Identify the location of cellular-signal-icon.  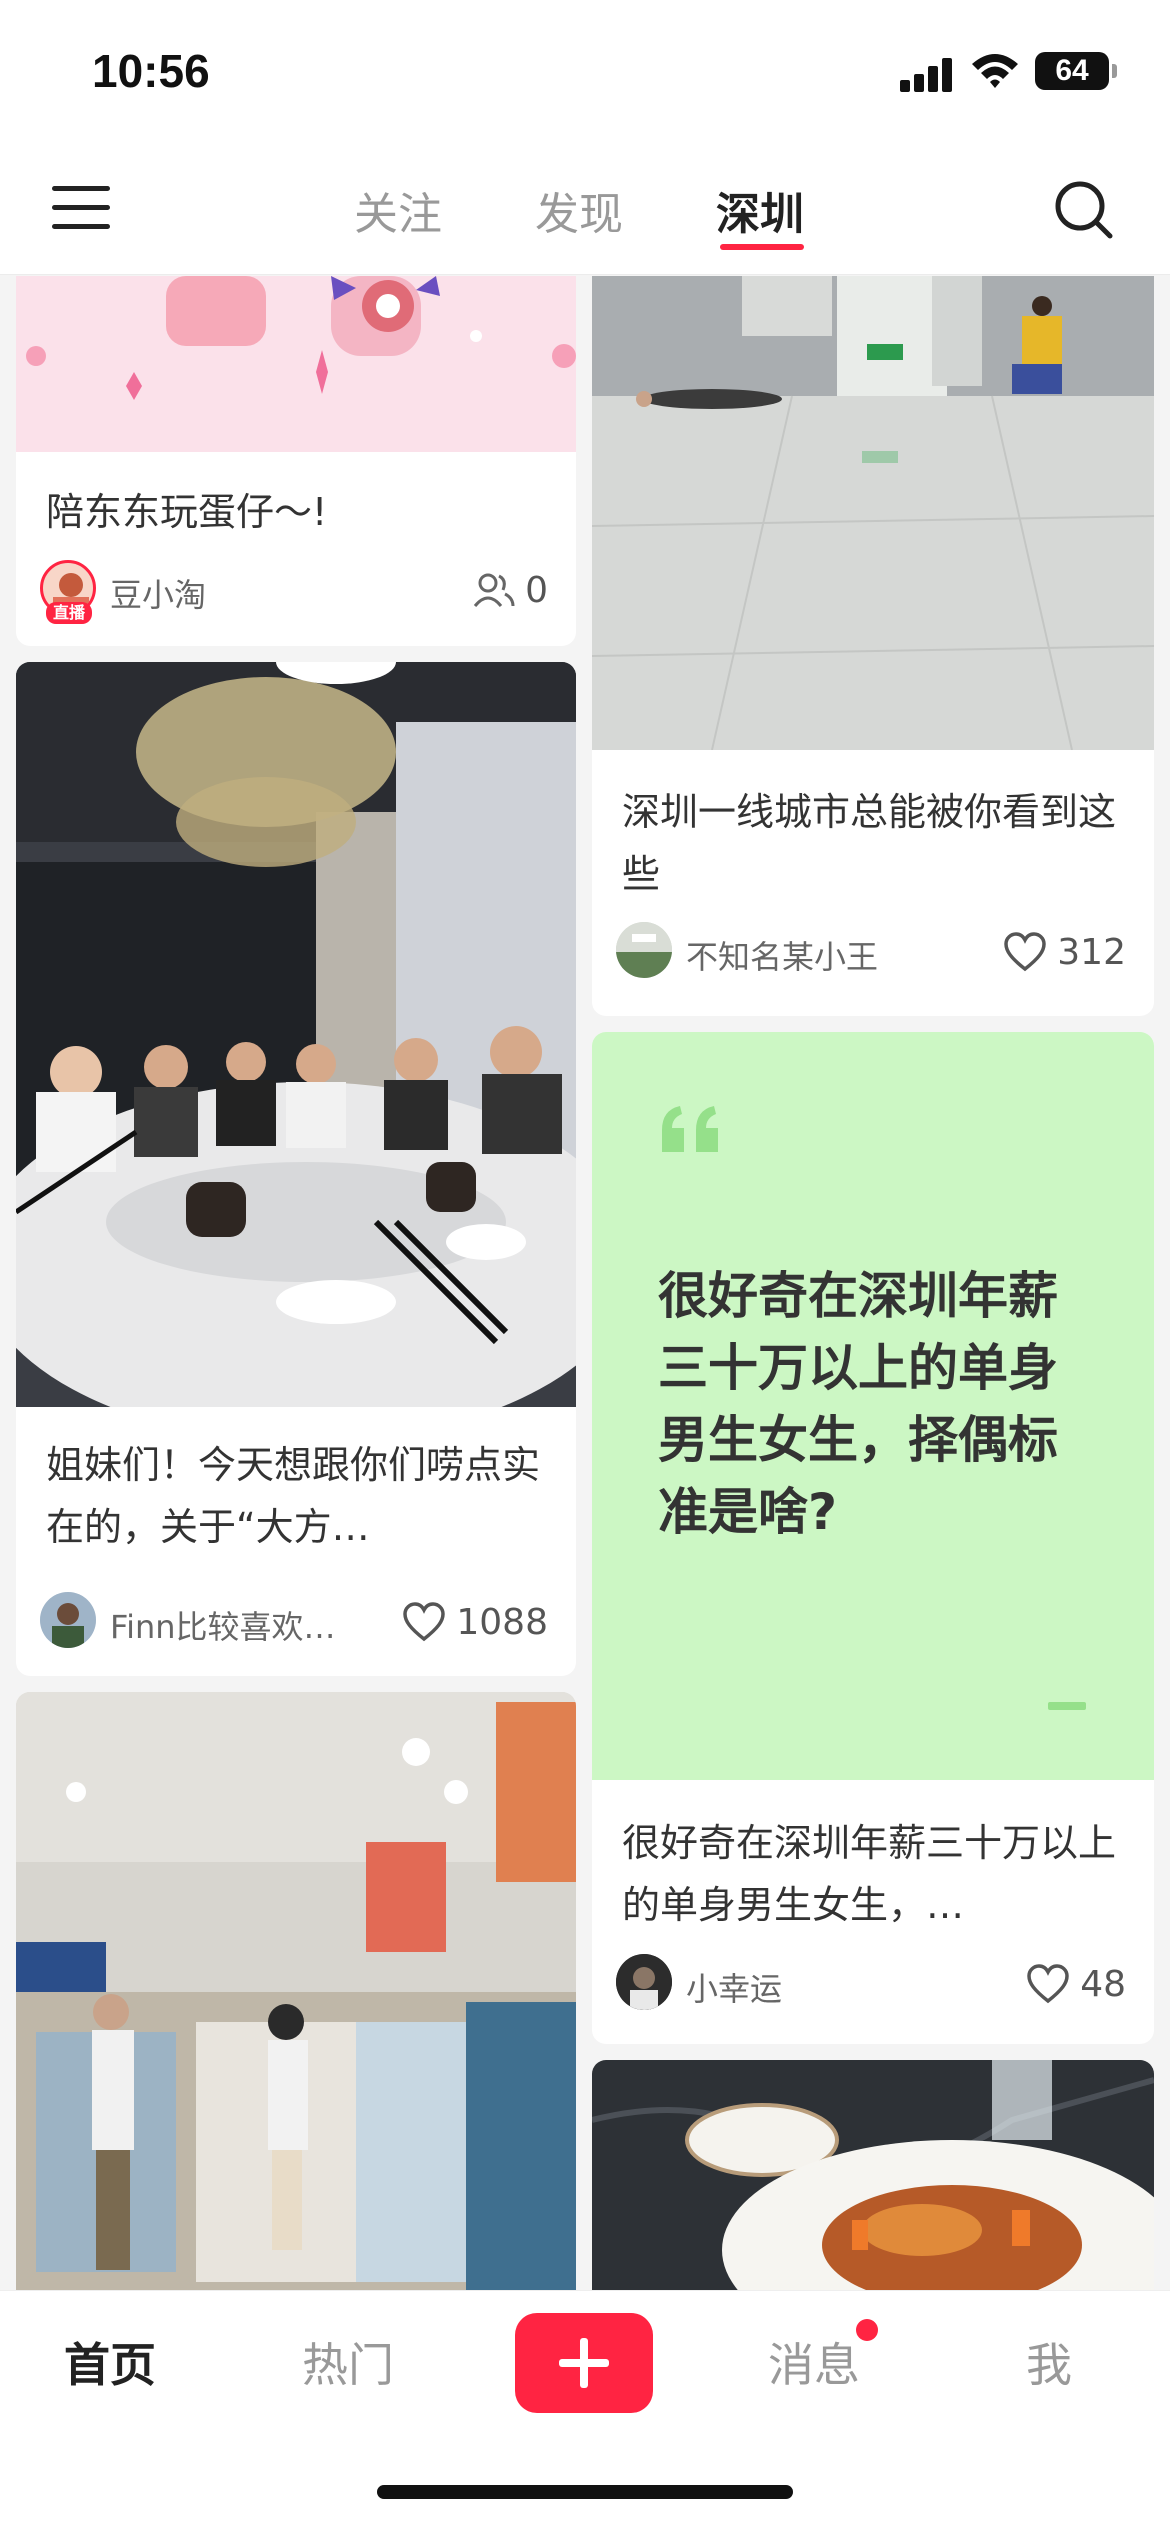
(928, 74).